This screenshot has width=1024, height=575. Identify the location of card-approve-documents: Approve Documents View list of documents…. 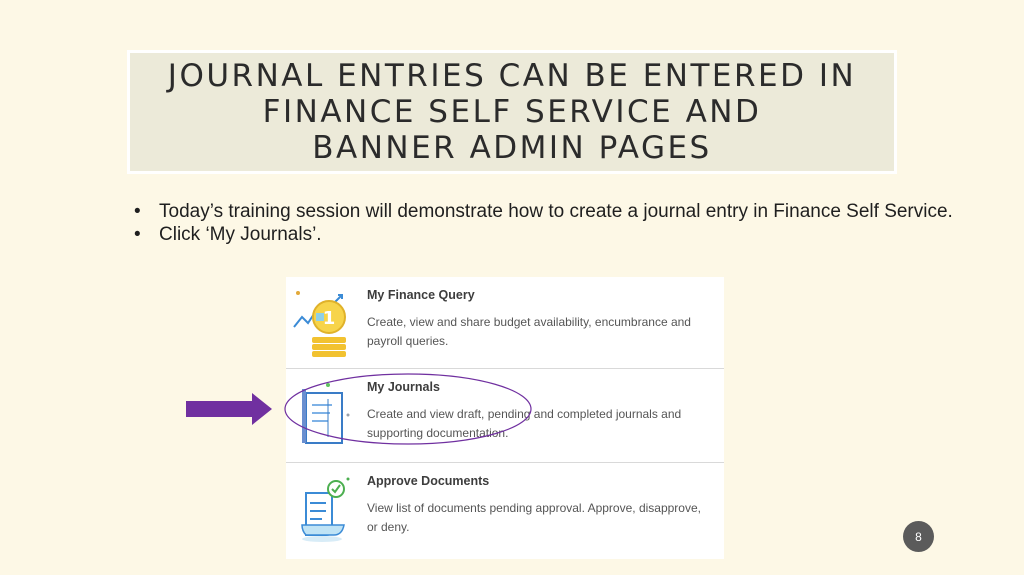
(505, 511).